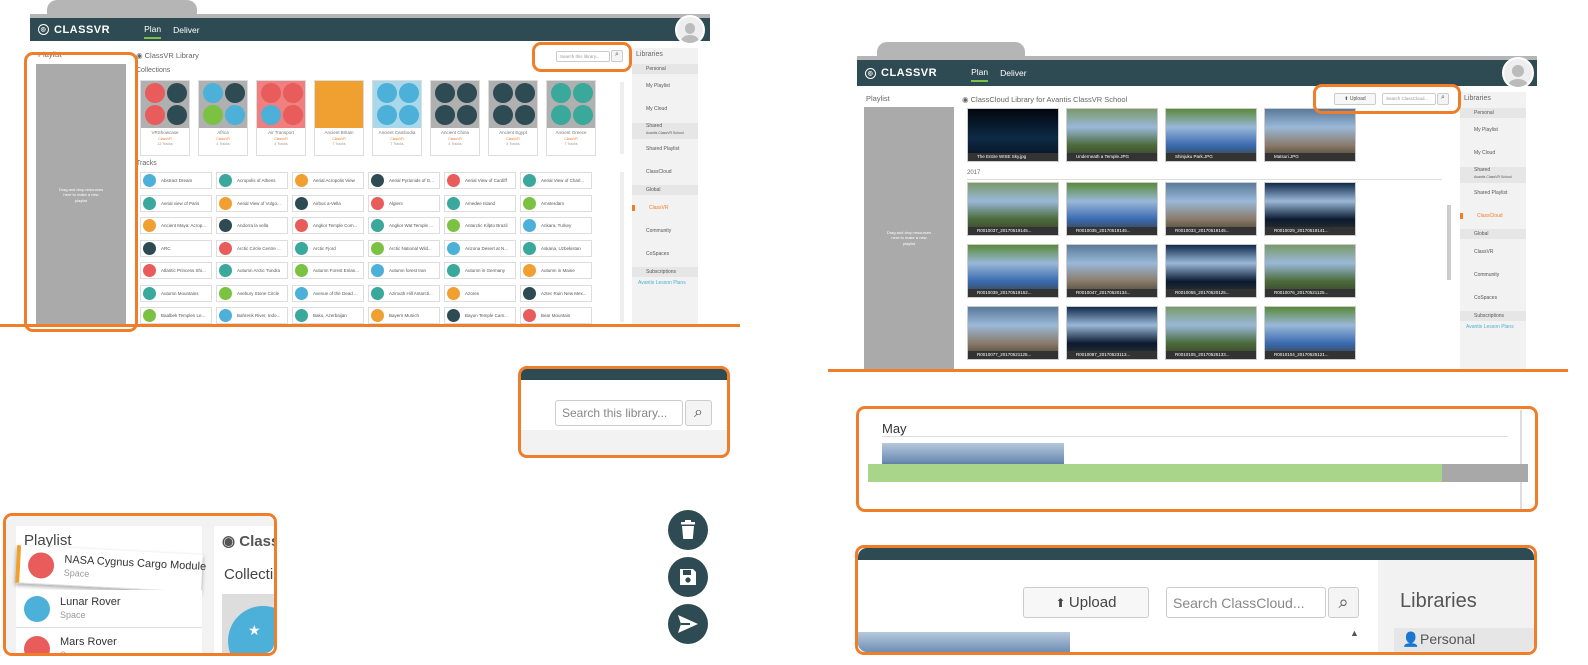  I want to click on track-item: Amedee Island, so click(480, 203).